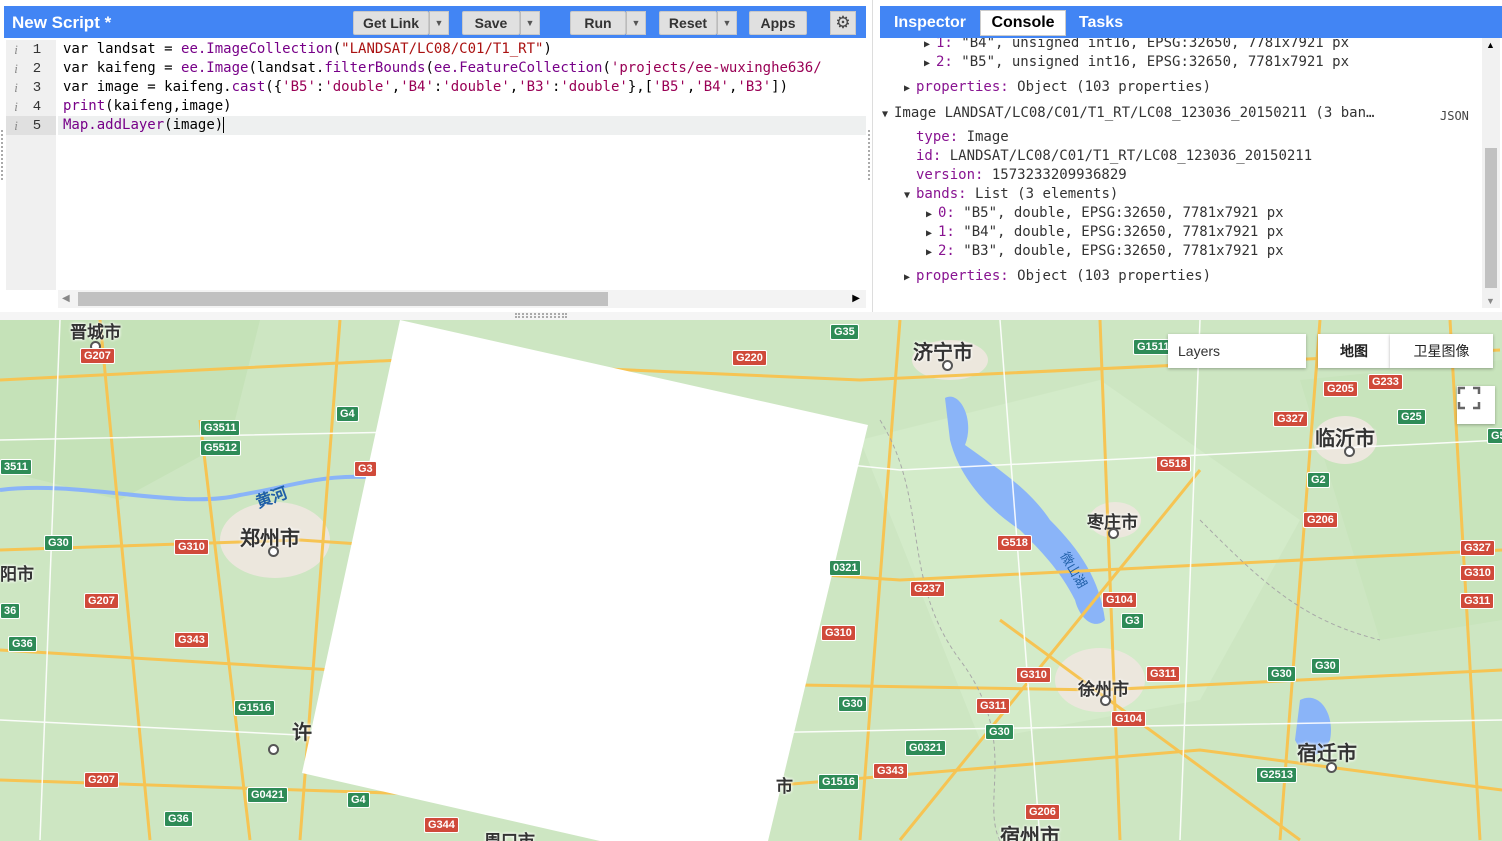  I want to click on scroll-right-icon: ▶, so click(856, 298).